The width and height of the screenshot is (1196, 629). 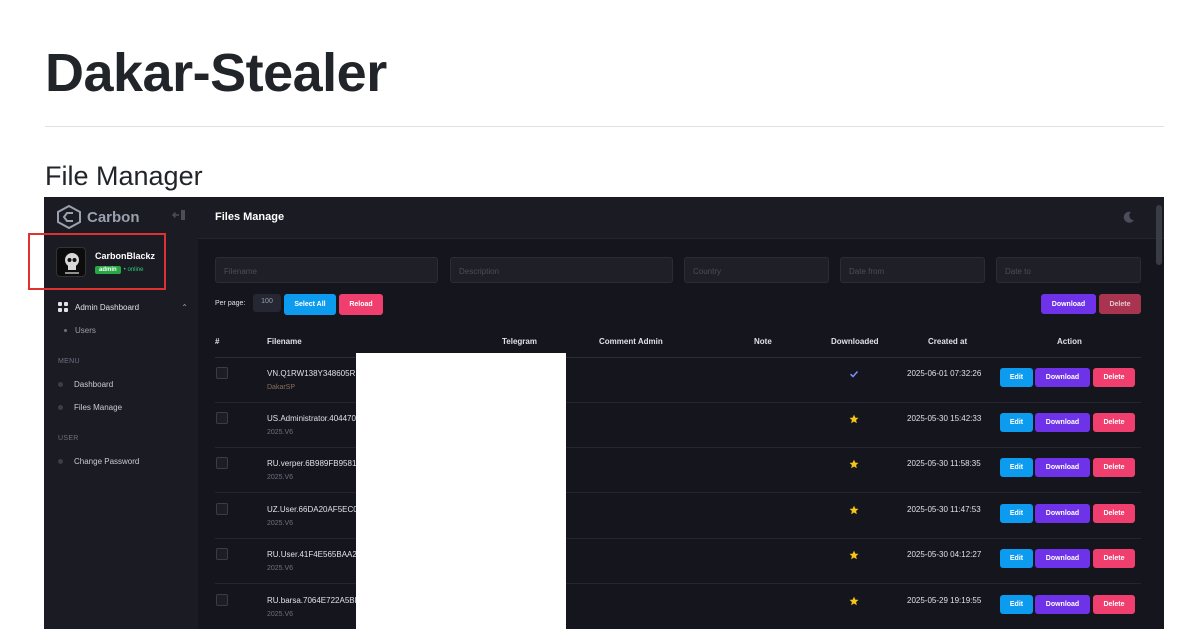 I want to click on row-filename: VN.Q1RW138Y348605RE, so click(x=314, y=373).